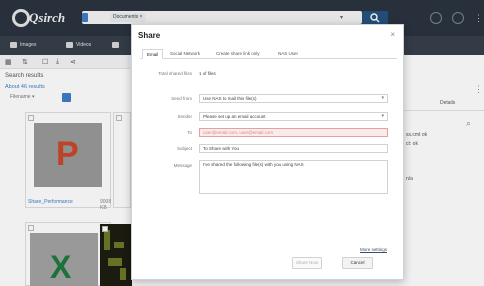  Describe the element at coordinates (357, 263) in the screenshot. I see `cancel-button: Cancel` at that location.